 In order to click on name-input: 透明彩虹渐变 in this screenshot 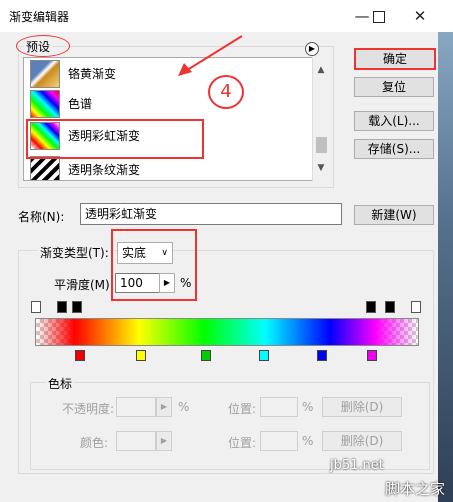, I will do `click(211, 214)`.